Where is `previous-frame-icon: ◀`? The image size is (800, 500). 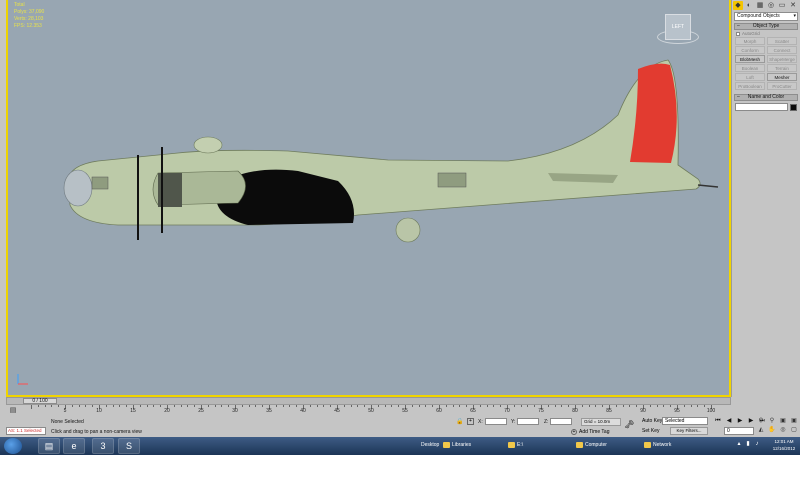
previous-frame-icon: ◀ is located at coordinates (729, 421).